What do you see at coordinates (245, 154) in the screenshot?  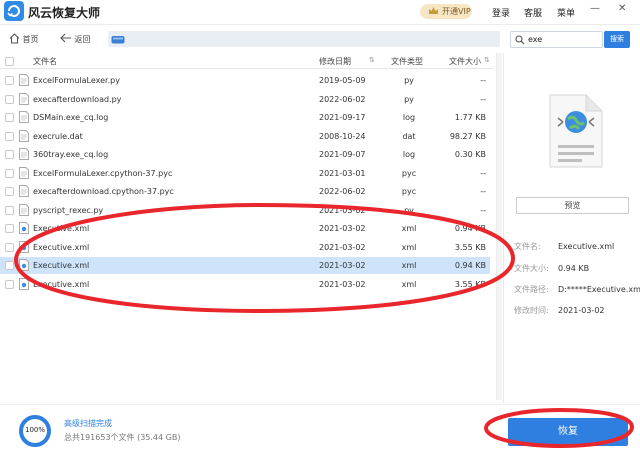 I see `file-row: 360tray.exe_cq.log 2021-09-07 log 0.30 KB` at bounding box center [245, 154].